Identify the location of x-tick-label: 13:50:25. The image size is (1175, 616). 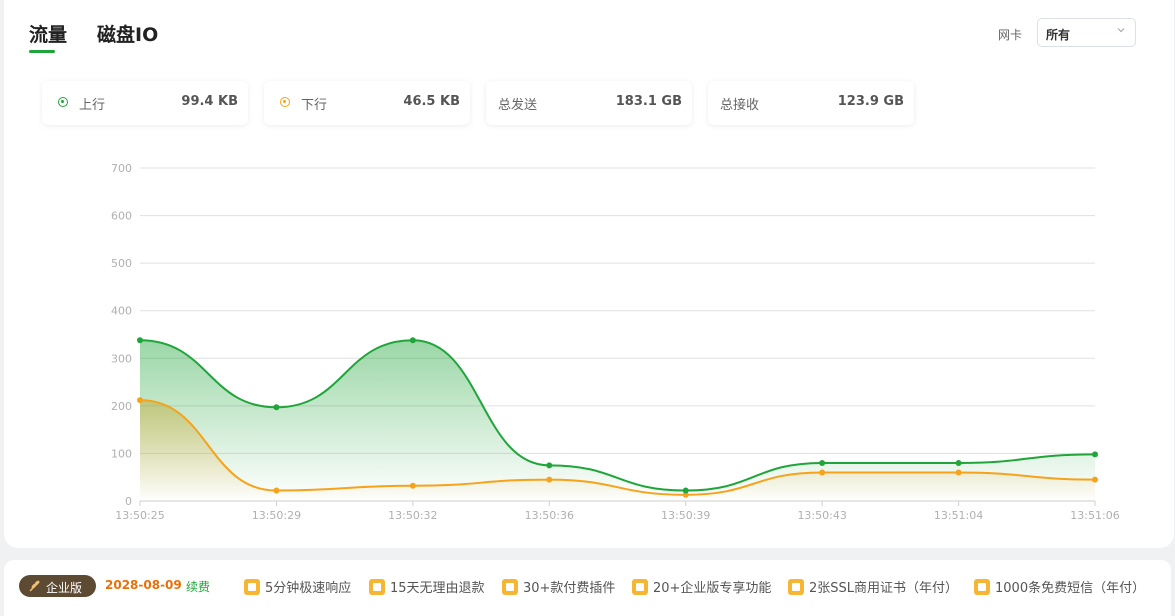
(139, 515).